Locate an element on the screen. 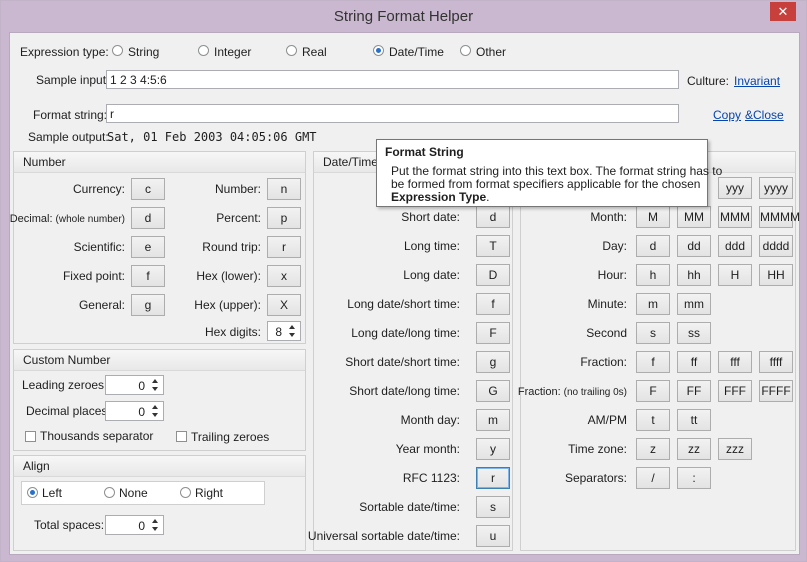 The image size is (807, 562). custom-hour-3-button: H is located at coordinates (735, 275).